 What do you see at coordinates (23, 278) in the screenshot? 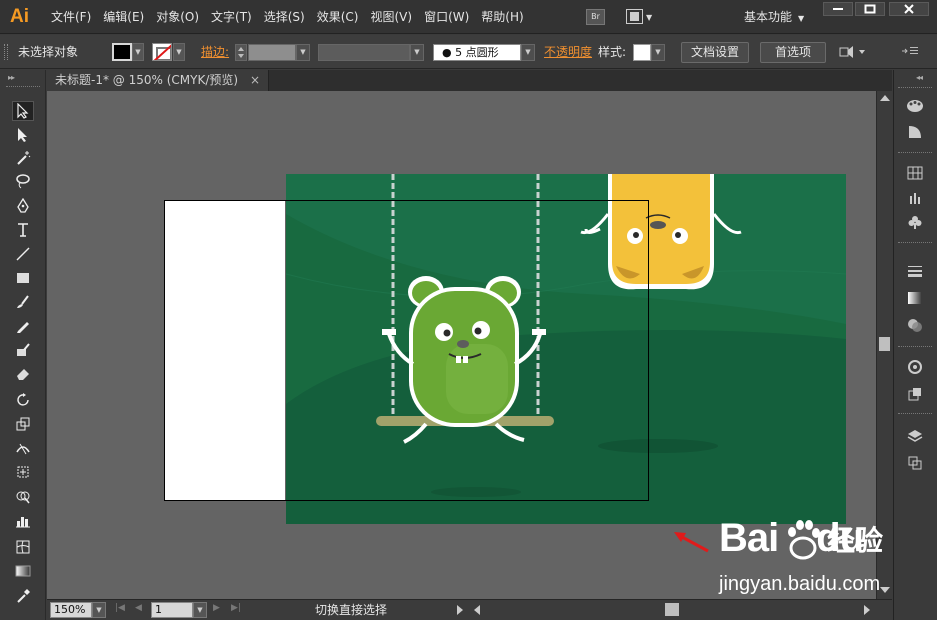
I see `rectangle-tool` at bounding box center [23, 278].